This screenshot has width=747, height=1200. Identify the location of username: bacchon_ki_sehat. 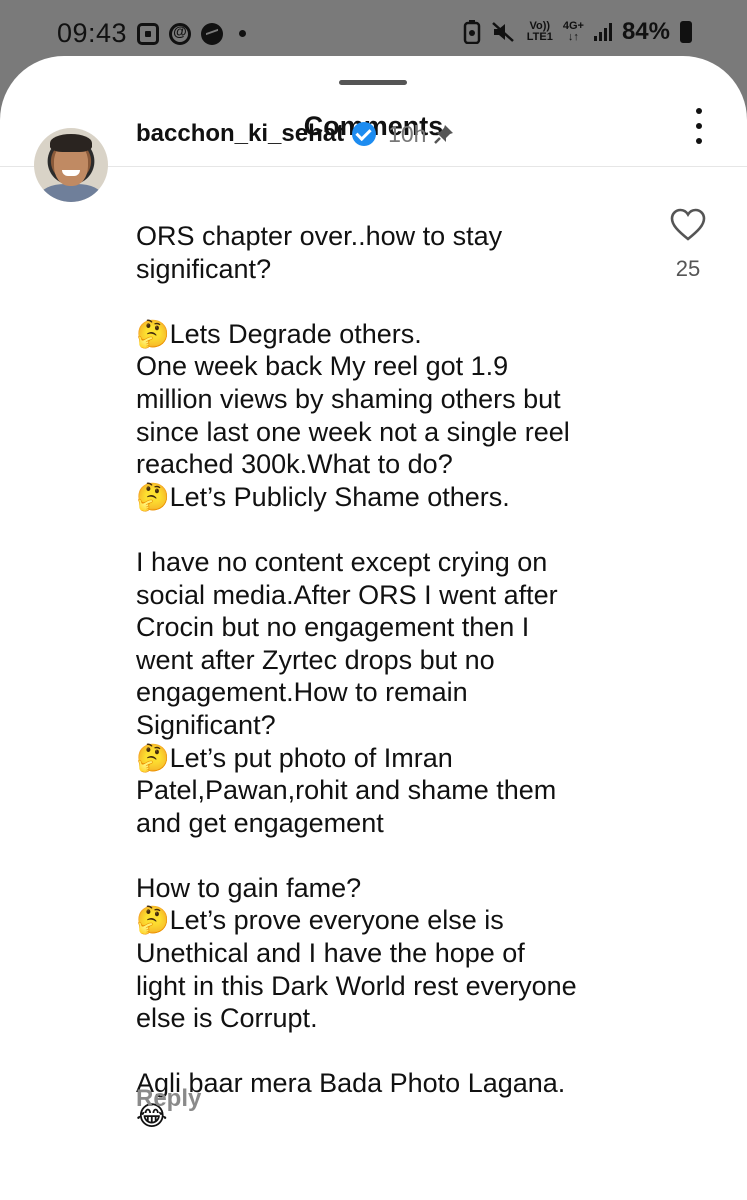
(240, 134).